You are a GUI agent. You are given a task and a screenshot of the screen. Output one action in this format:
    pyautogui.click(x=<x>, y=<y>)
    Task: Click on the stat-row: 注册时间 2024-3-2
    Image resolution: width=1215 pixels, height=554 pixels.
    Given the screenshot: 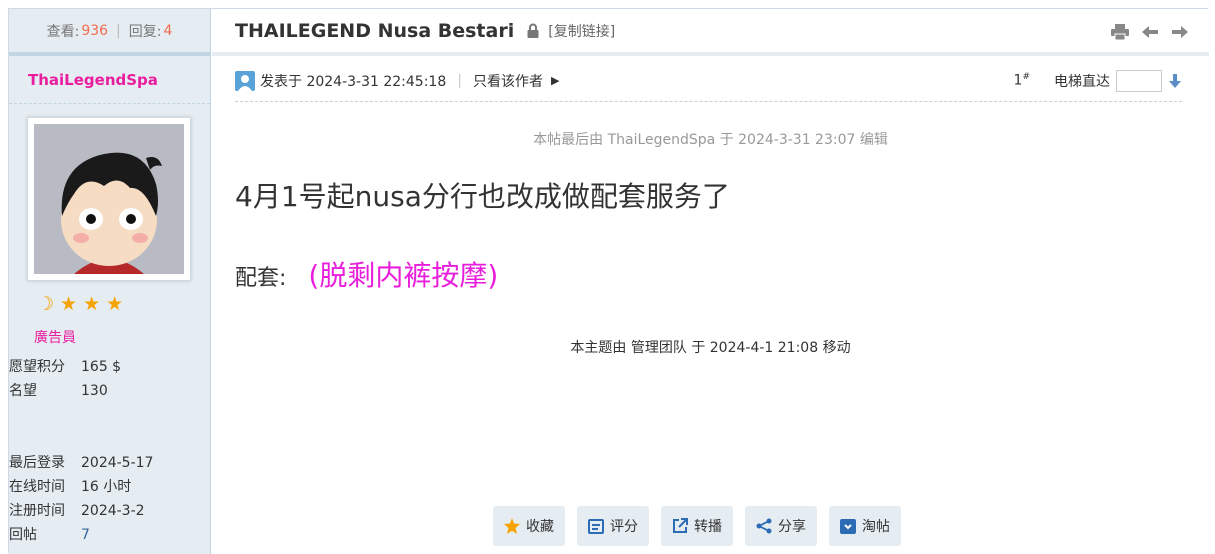 What is the action you would take?
    pyautogui.click(x=81, y=511)
    